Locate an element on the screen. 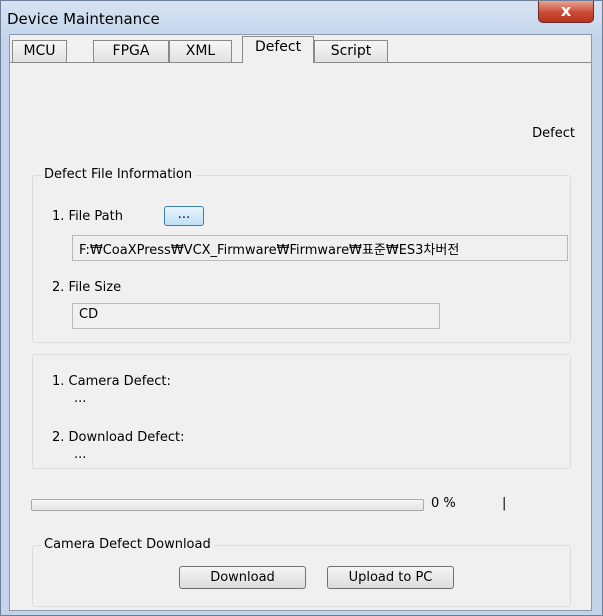 This screenshot has width=603, height=616. file-size-label: 2. File Size is located at coordinates (87, 287).